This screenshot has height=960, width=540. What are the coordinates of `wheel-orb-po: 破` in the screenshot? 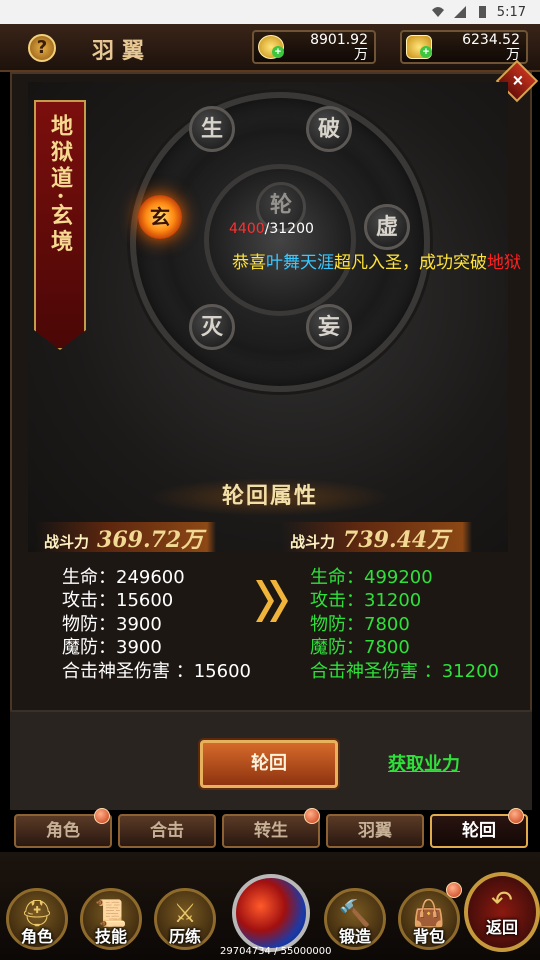 It's located at (329, 129).